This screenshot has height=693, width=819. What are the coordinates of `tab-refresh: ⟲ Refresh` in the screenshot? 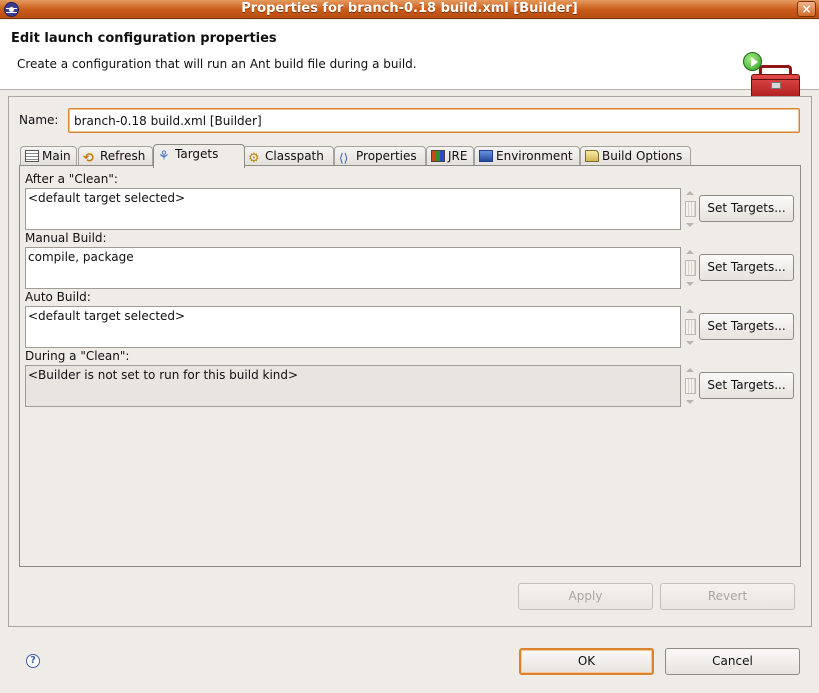 It's located at (115, 156).